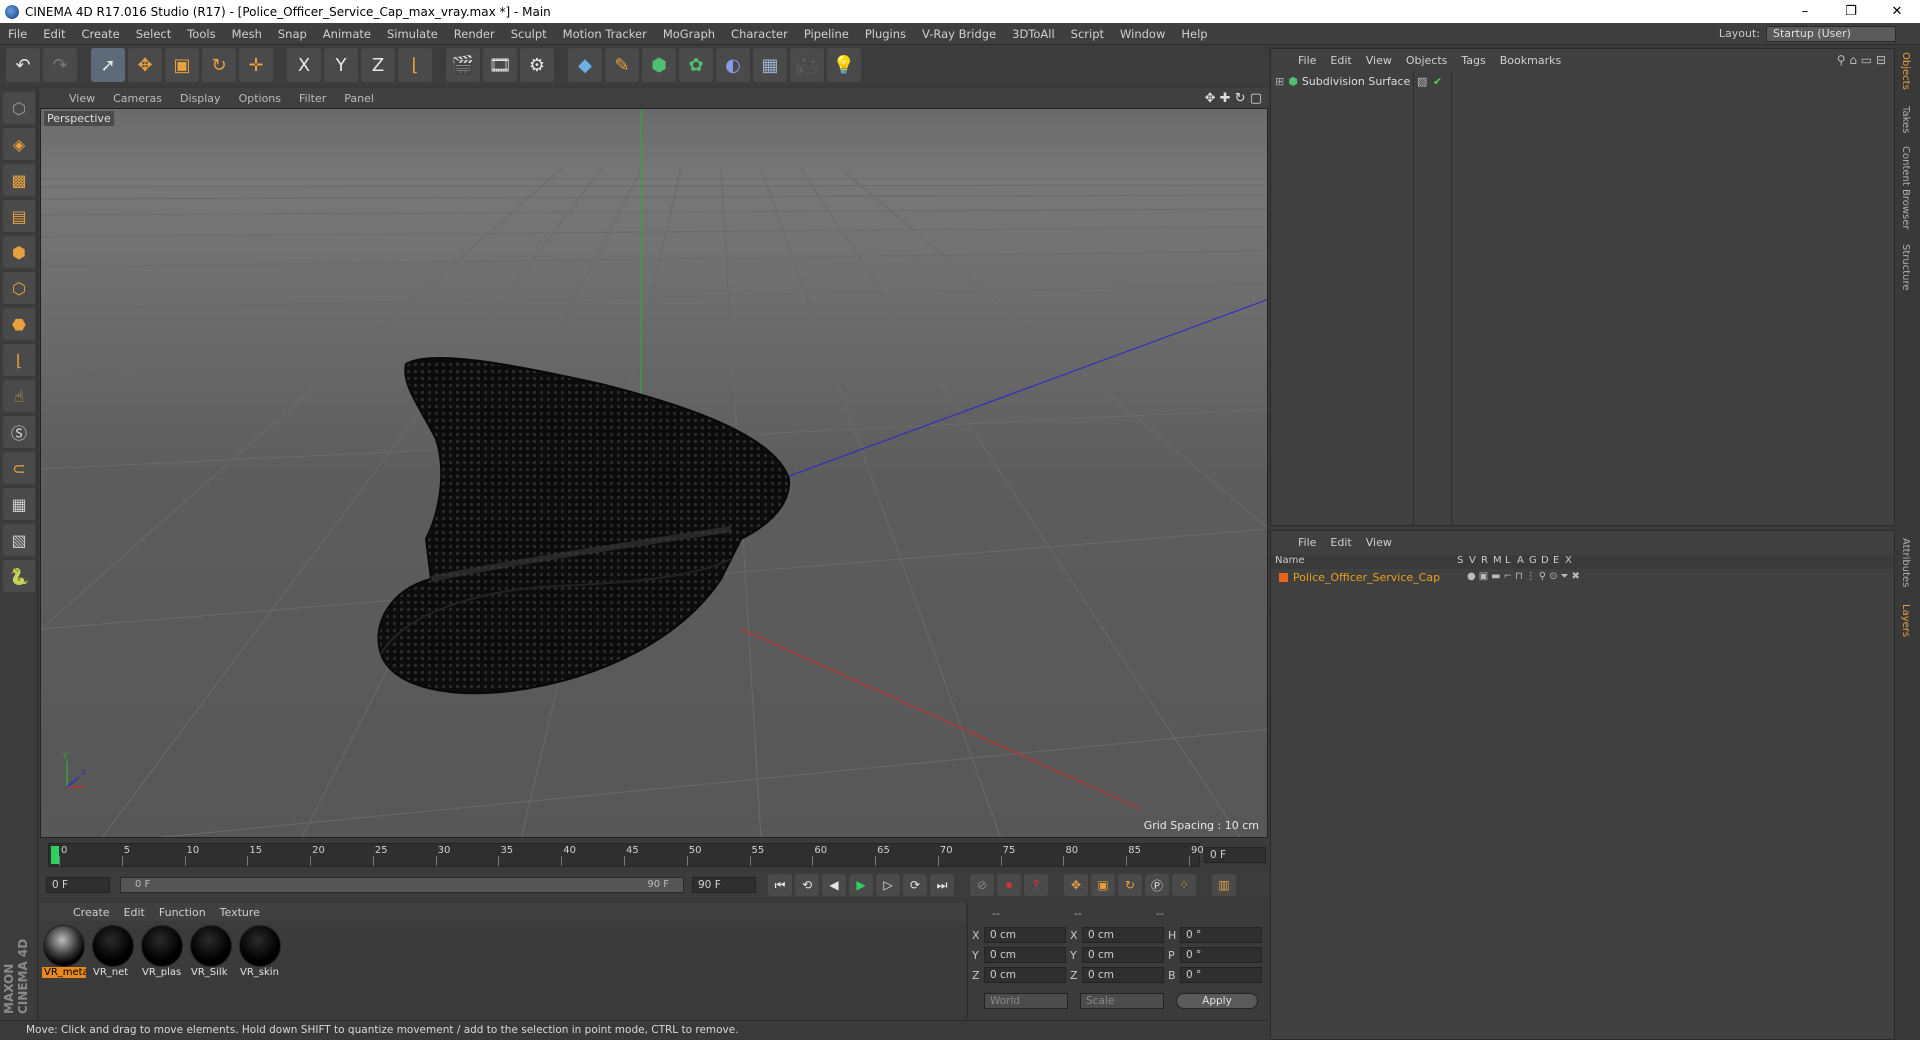  What do you see at coordinates (888, 885) in the screenshot?
I see `next-frame-icon: ▷` at bounding box center [888, 885].